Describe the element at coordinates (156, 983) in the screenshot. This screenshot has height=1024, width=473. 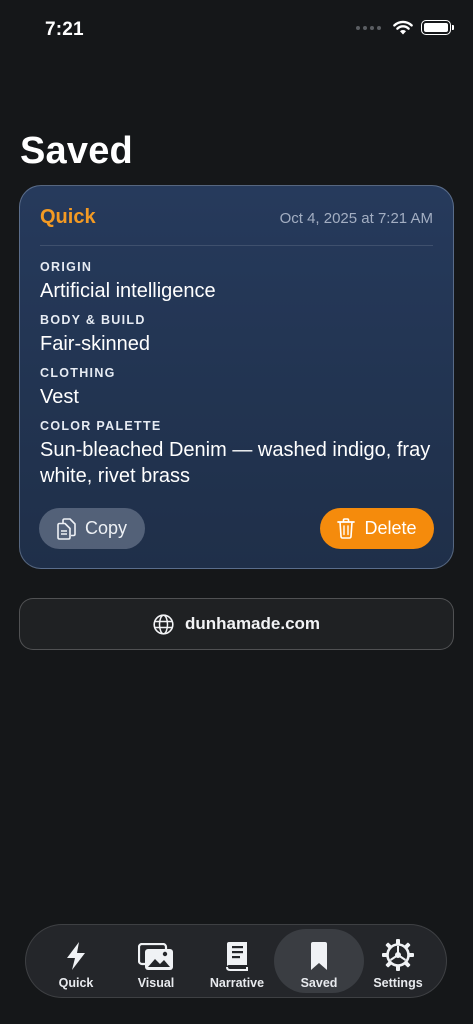
I see `tab-label: Visual` at that location.